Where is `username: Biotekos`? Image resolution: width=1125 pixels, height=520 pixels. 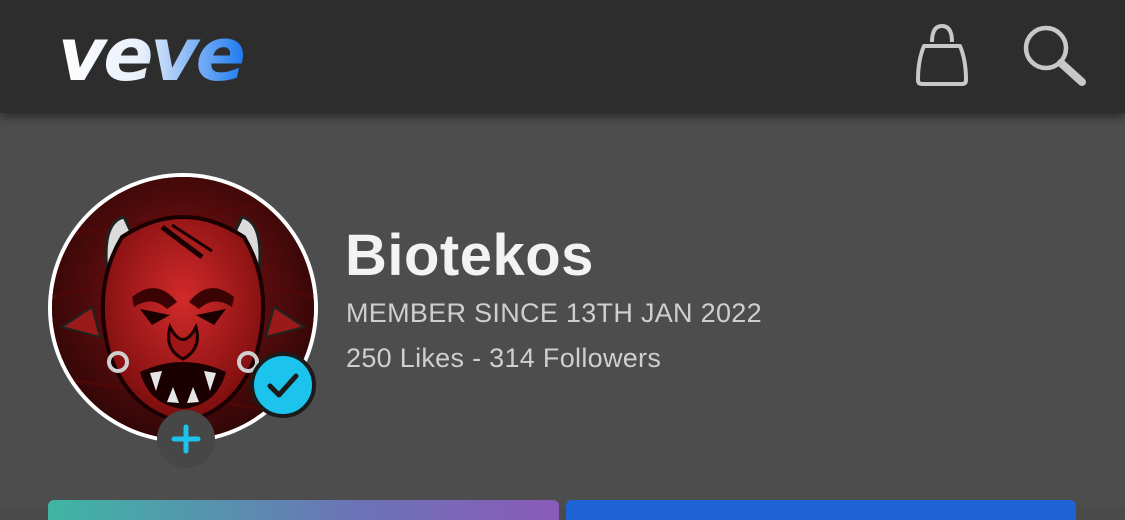 username: Biotekos is located at coordinates (469, 255).